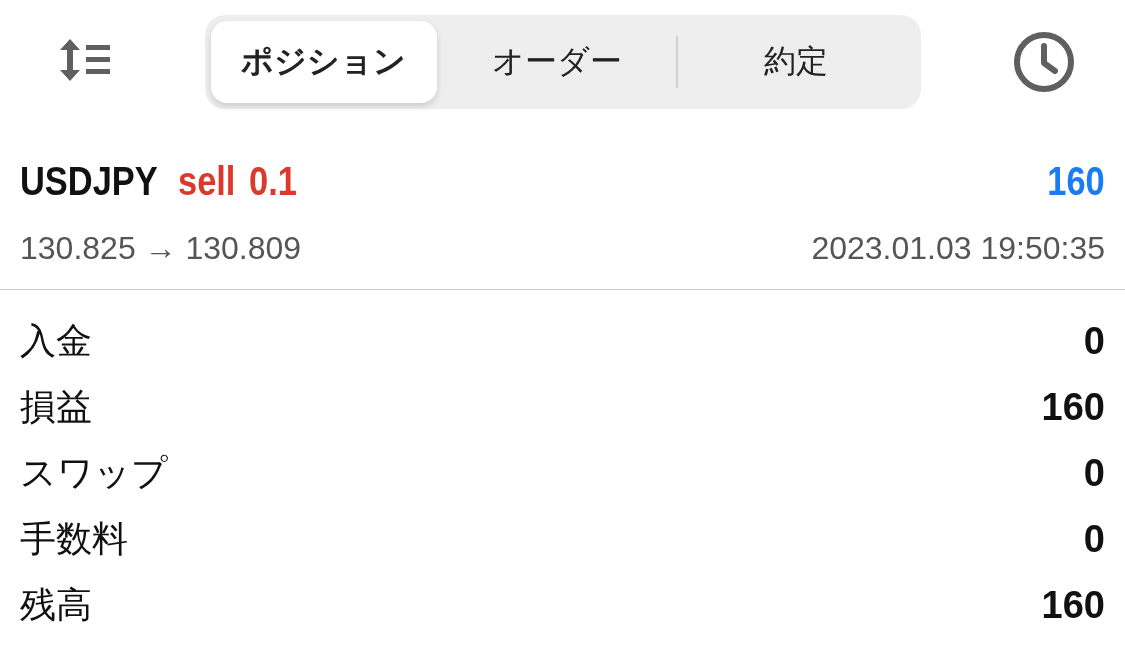  I want to click on tab: ポジション, so click(323, 62).